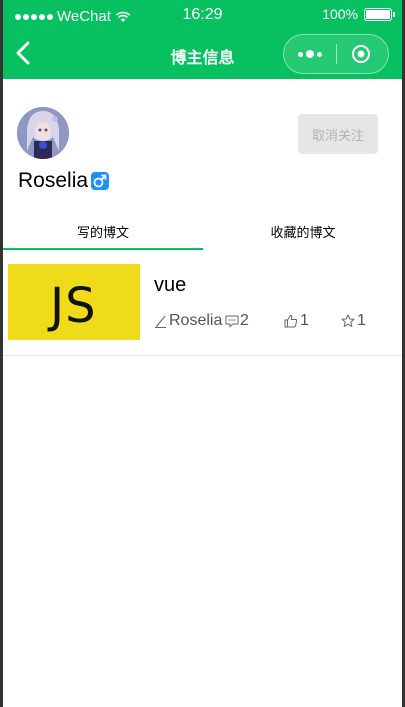 This screenshot has height=707, width=405. What do you see at coordinates (274, 323) in the screenshot?
I see `post-meta: Roselia 2 1 1` at bounding box center [274, 323].